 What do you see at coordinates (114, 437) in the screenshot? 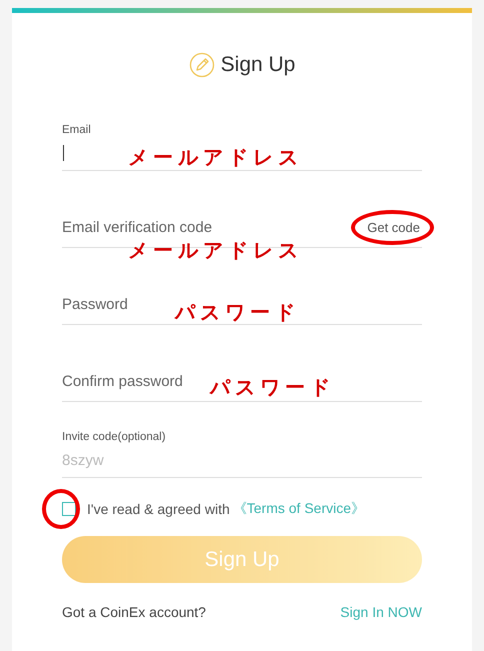
I see `field-label: Invite code(optional)` at bounding box center [114, 437].